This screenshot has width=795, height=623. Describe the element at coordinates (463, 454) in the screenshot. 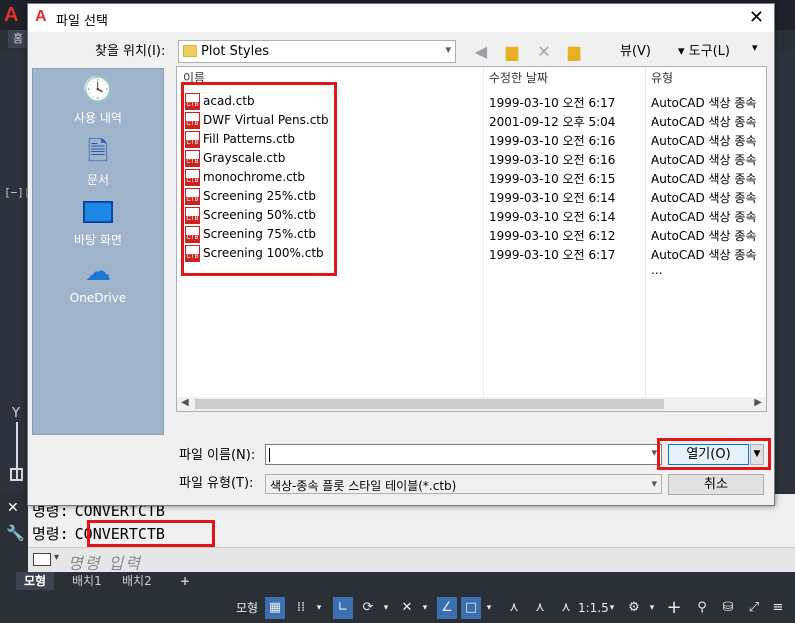

I see `filename-input: ▾` at that location.